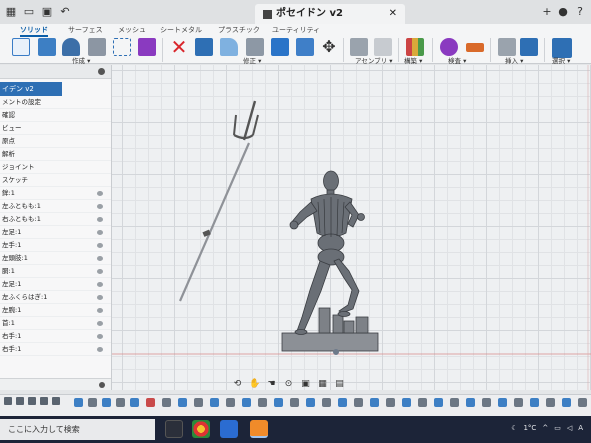  I want to click on fusion360-taskbar-icon, so click(259, 429).